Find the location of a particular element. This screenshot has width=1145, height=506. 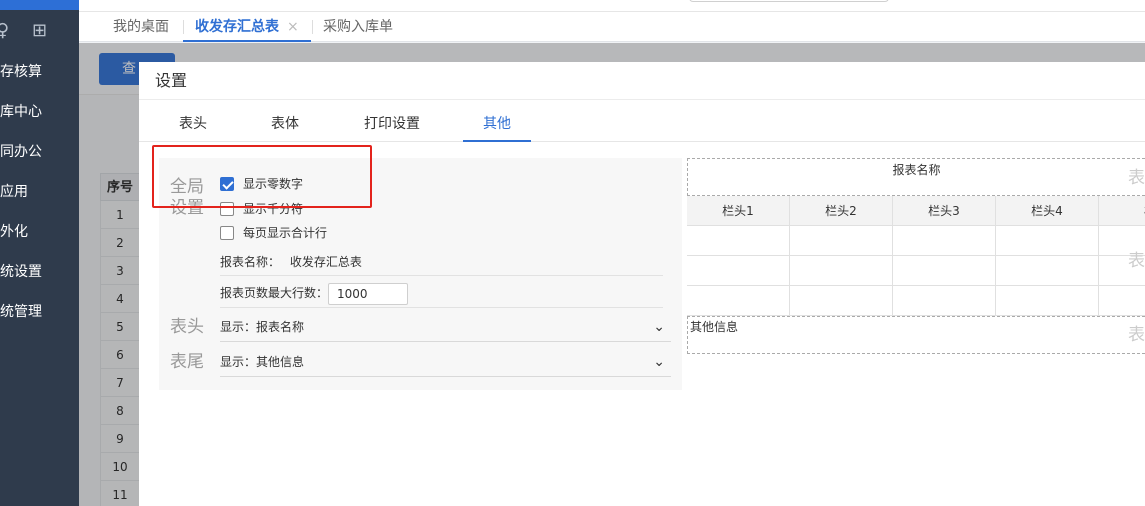

sidebar: ♀ ⊞ 存核算 库中心 同办公 应用 外化 统设置 统管理 is located at coordinates (39, 253).